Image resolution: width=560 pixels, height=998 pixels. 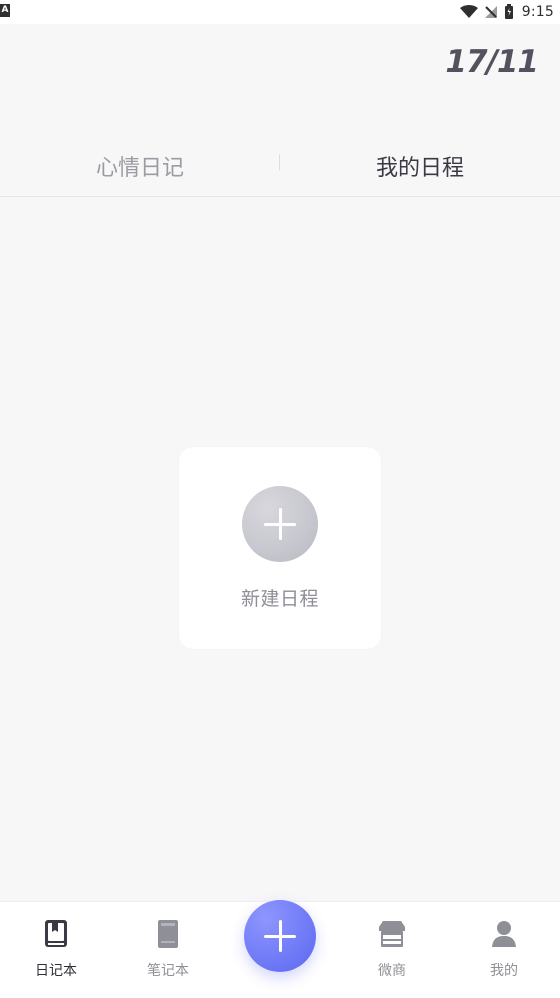 I want to click on nav-label-mine: 我的, so click(x=504, y=971).